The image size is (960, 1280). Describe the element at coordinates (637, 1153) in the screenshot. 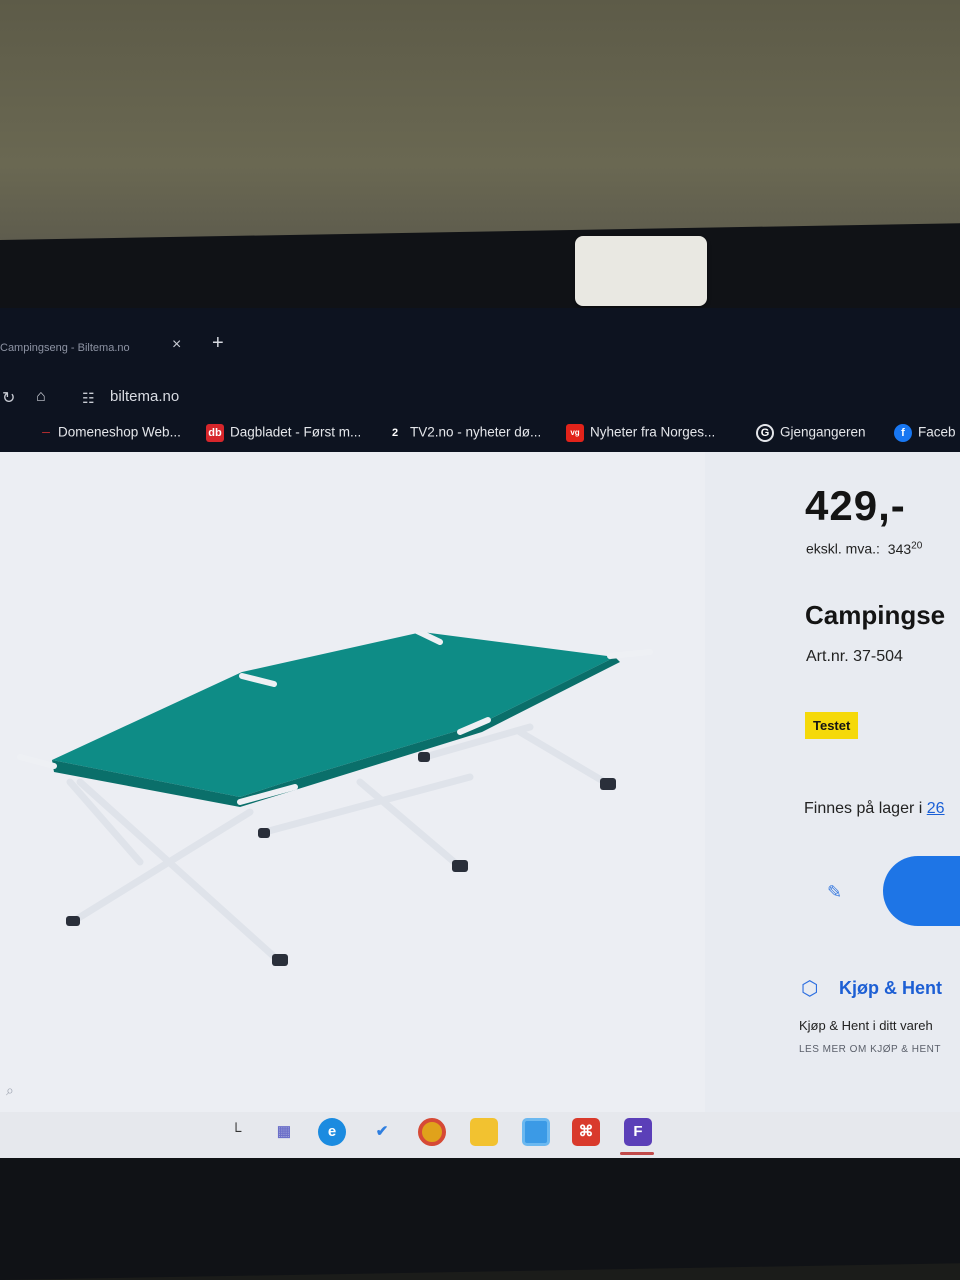

I see `active-app-indicator` at that location.